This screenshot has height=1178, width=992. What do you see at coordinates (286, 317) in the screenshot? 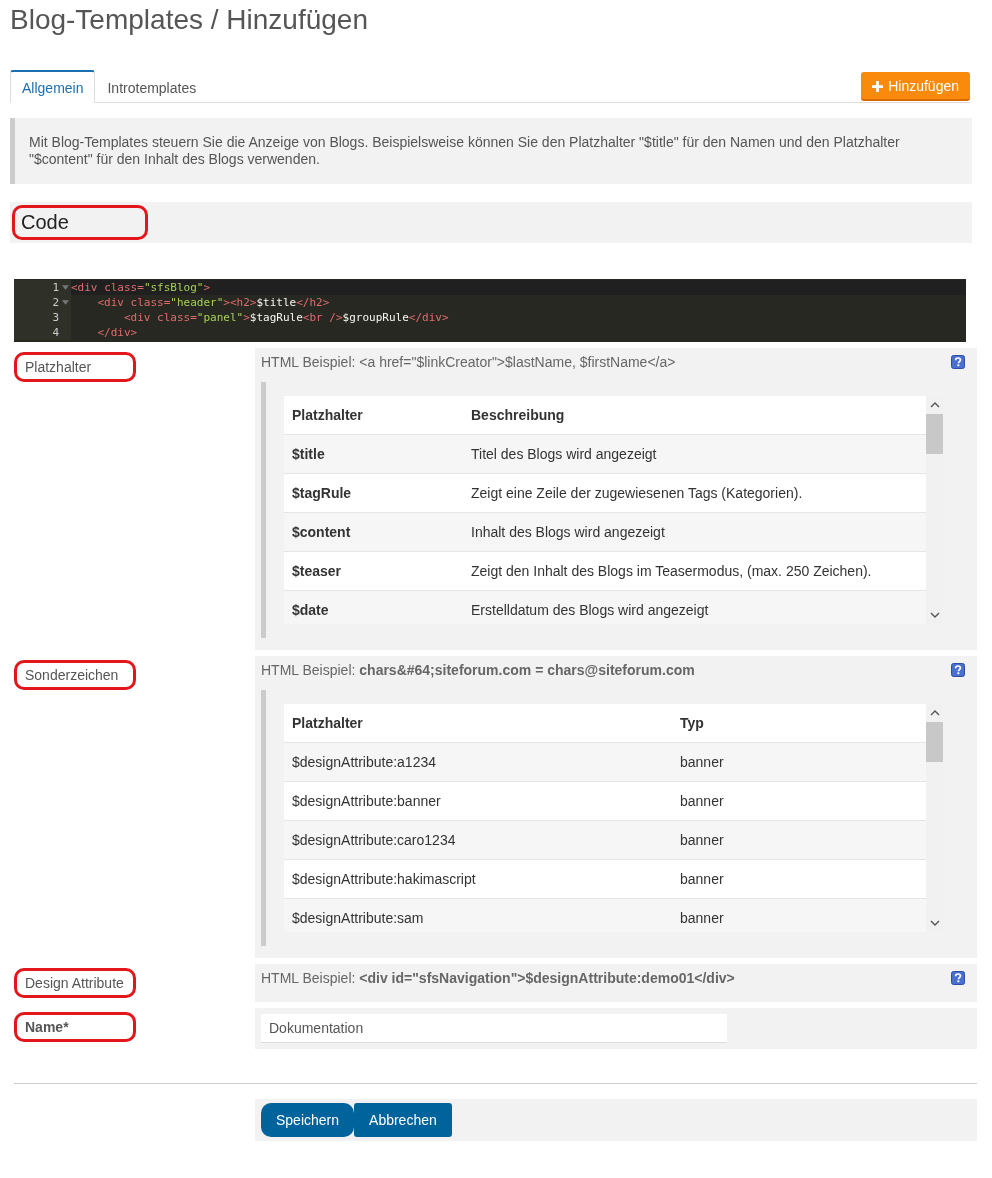
I see `code-line: <div class="panel">$tagRule<br />$groupRule</div>` at bounding box center [286, 317].